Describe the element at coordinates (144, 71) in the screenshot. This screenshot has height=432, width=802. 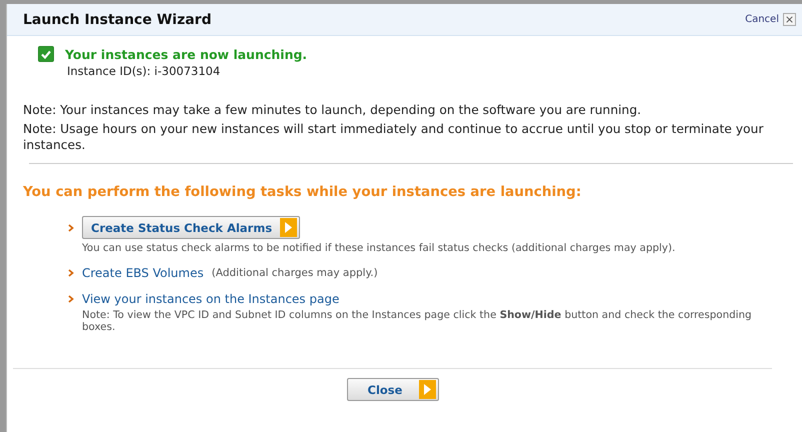
I see `instance-ids: Instance ID(s): i-30073104` at that location.